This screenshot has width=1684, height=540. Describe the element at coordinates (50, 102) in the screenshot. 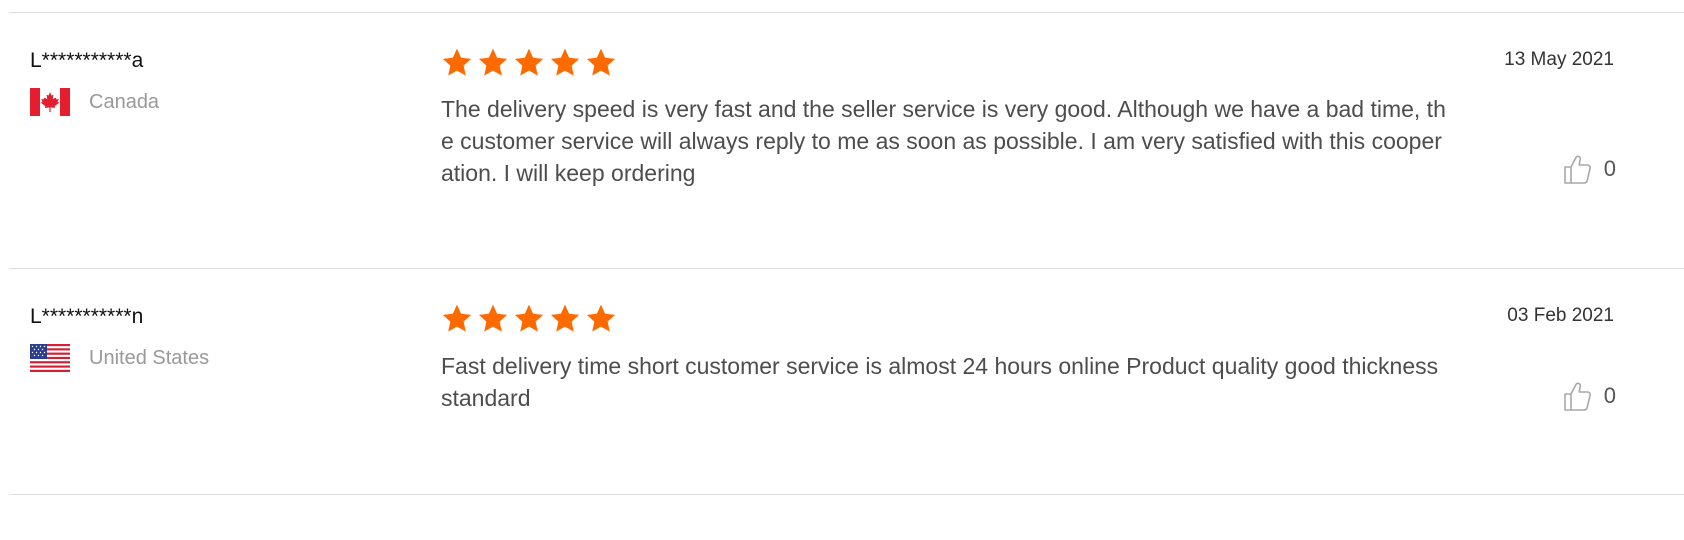

I see `canada-flag-icon` at that location.